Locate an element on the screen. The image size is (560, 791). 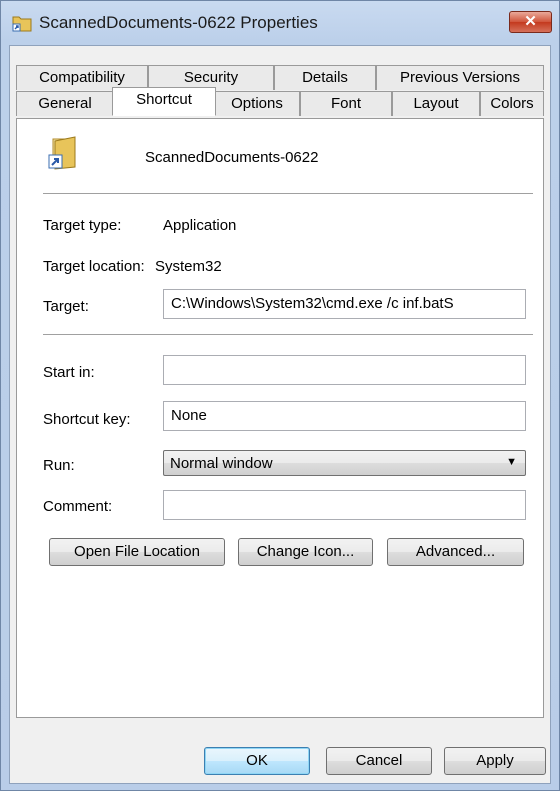
shortcut-name: ScannedDocuments-0622 is located at coordinates (232, 157).